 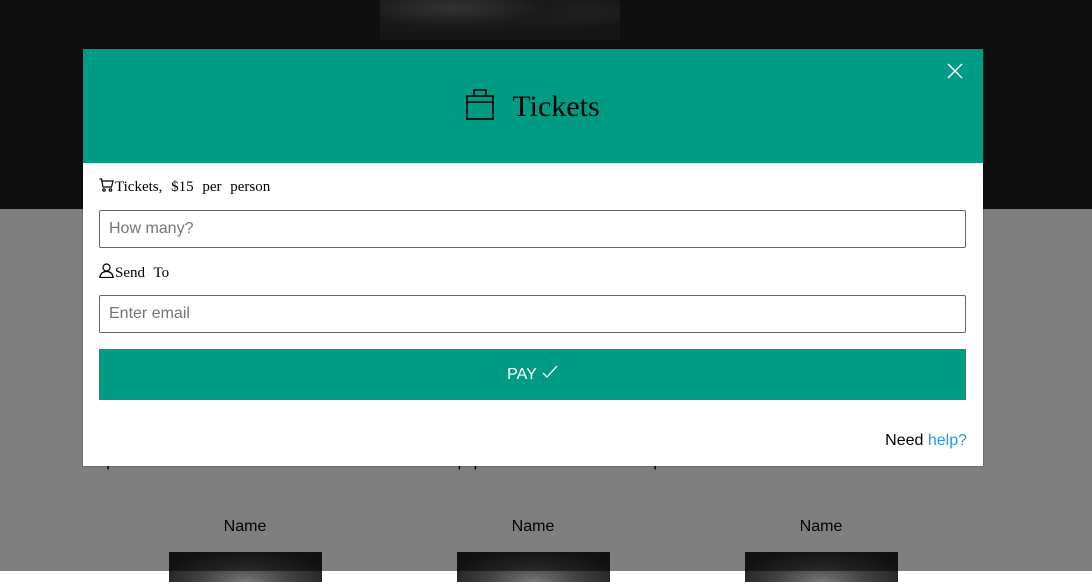 I want to click on shopping-cart-icon, so click(x=107, y=187).